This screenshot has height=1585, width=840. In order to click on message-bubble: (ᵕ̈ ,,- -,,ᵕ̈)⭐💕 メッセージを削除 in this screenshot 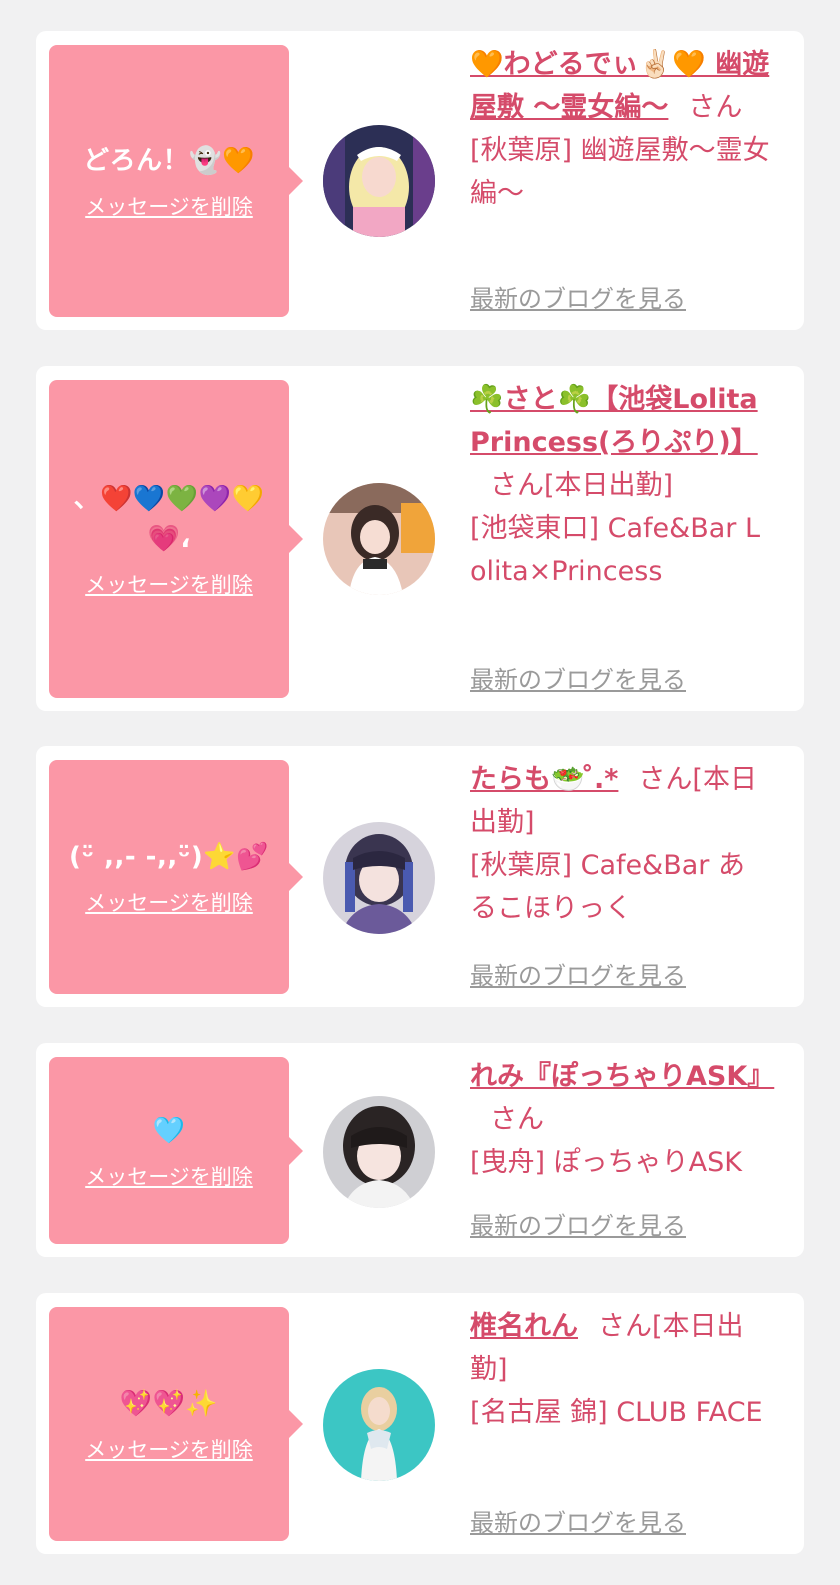, I will do `click(176, 877)`.